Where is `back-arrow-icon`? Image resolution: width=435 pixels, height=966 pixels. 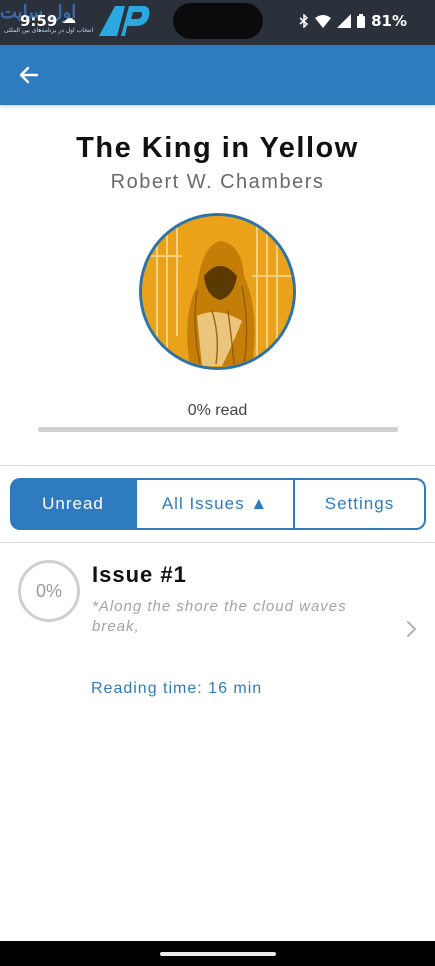
back-arrow-icon is located at coordinates (29, 75).